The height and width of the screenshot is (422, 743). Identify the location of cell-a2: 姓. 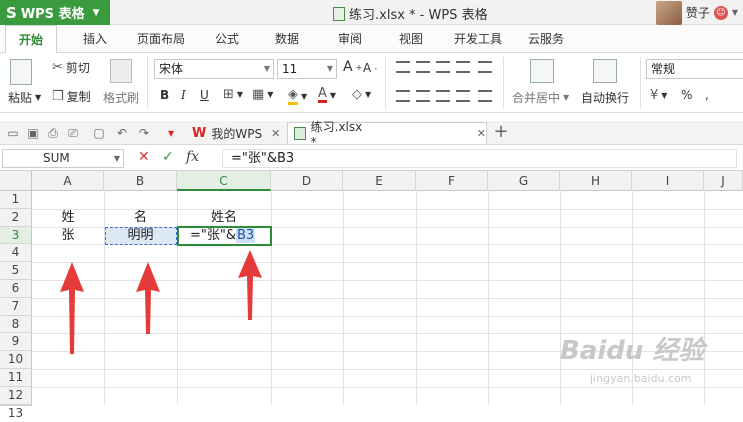
(68, 217).